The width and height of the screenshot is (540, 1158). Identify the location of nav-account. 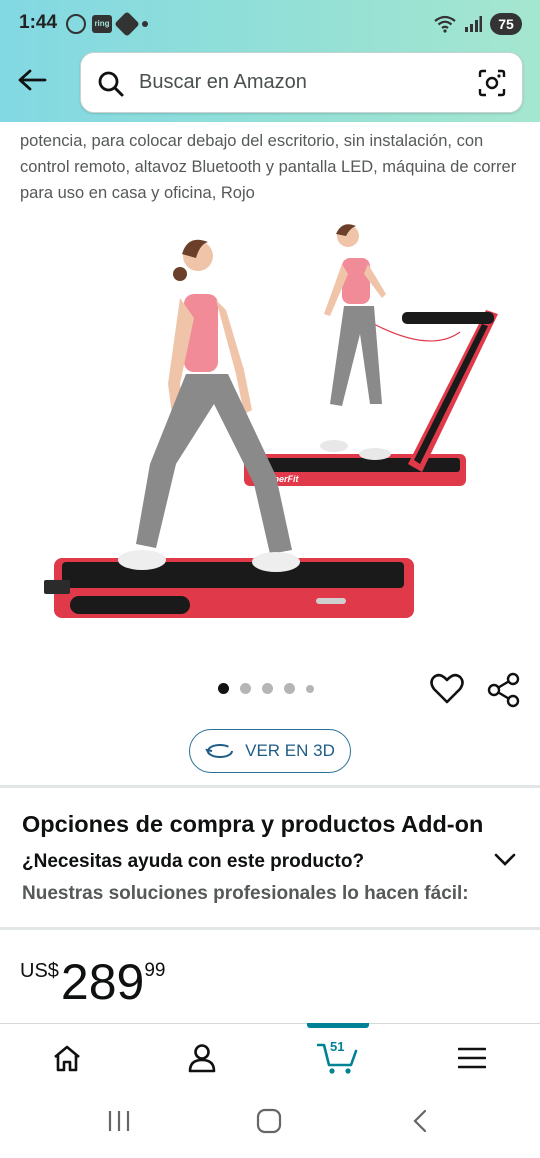
(202, 1058).